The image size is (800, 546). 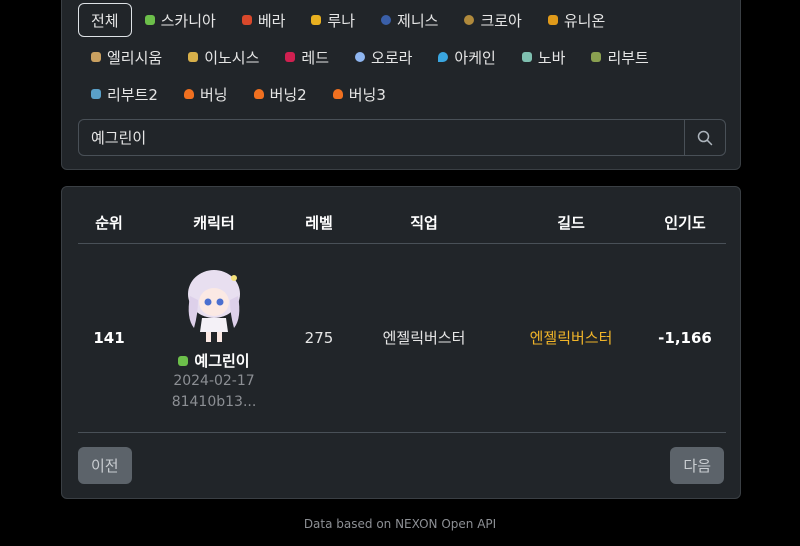 What do you see at coordinates (105, 465) in the screenshot?
I see `prev-page-button: 이전` at bounding box center [105, 465].